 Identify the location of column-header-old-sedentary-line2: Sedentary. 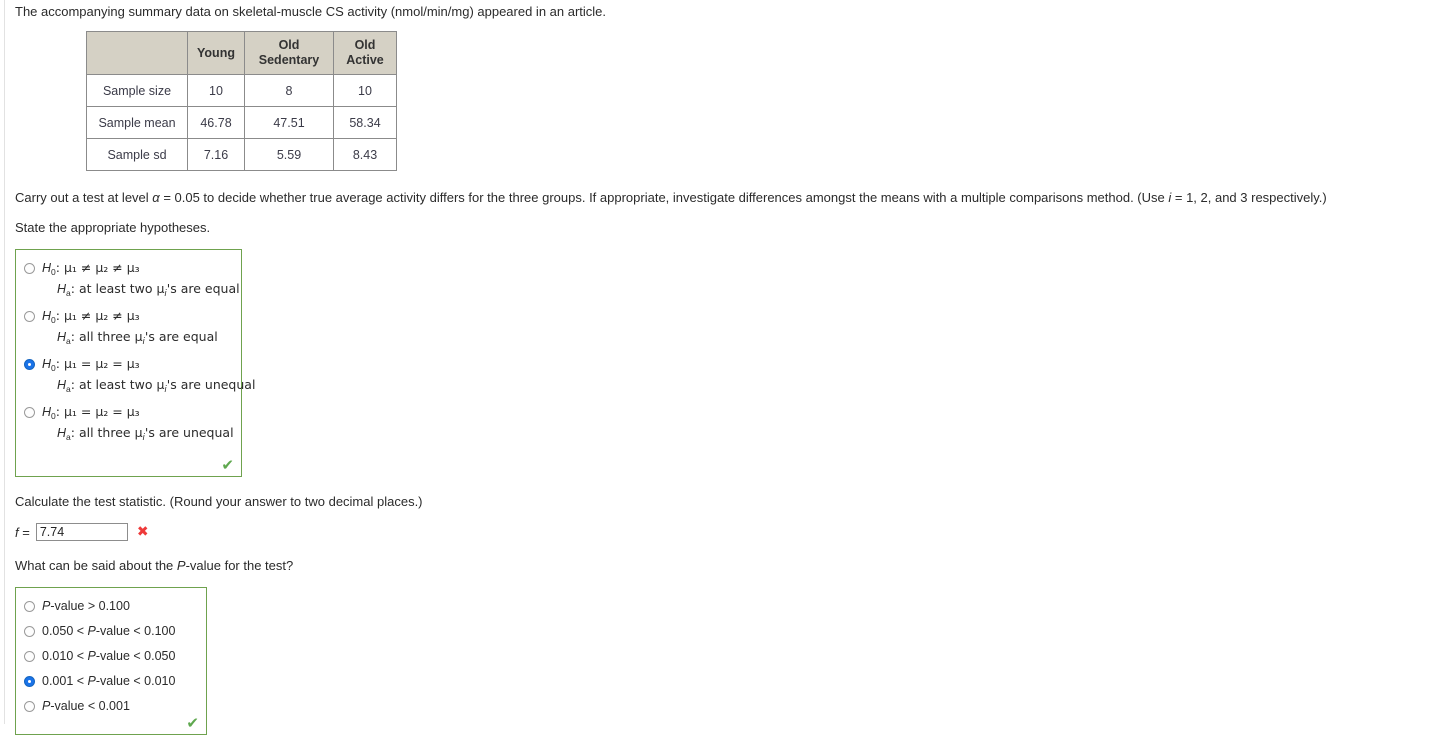
(289, 60).